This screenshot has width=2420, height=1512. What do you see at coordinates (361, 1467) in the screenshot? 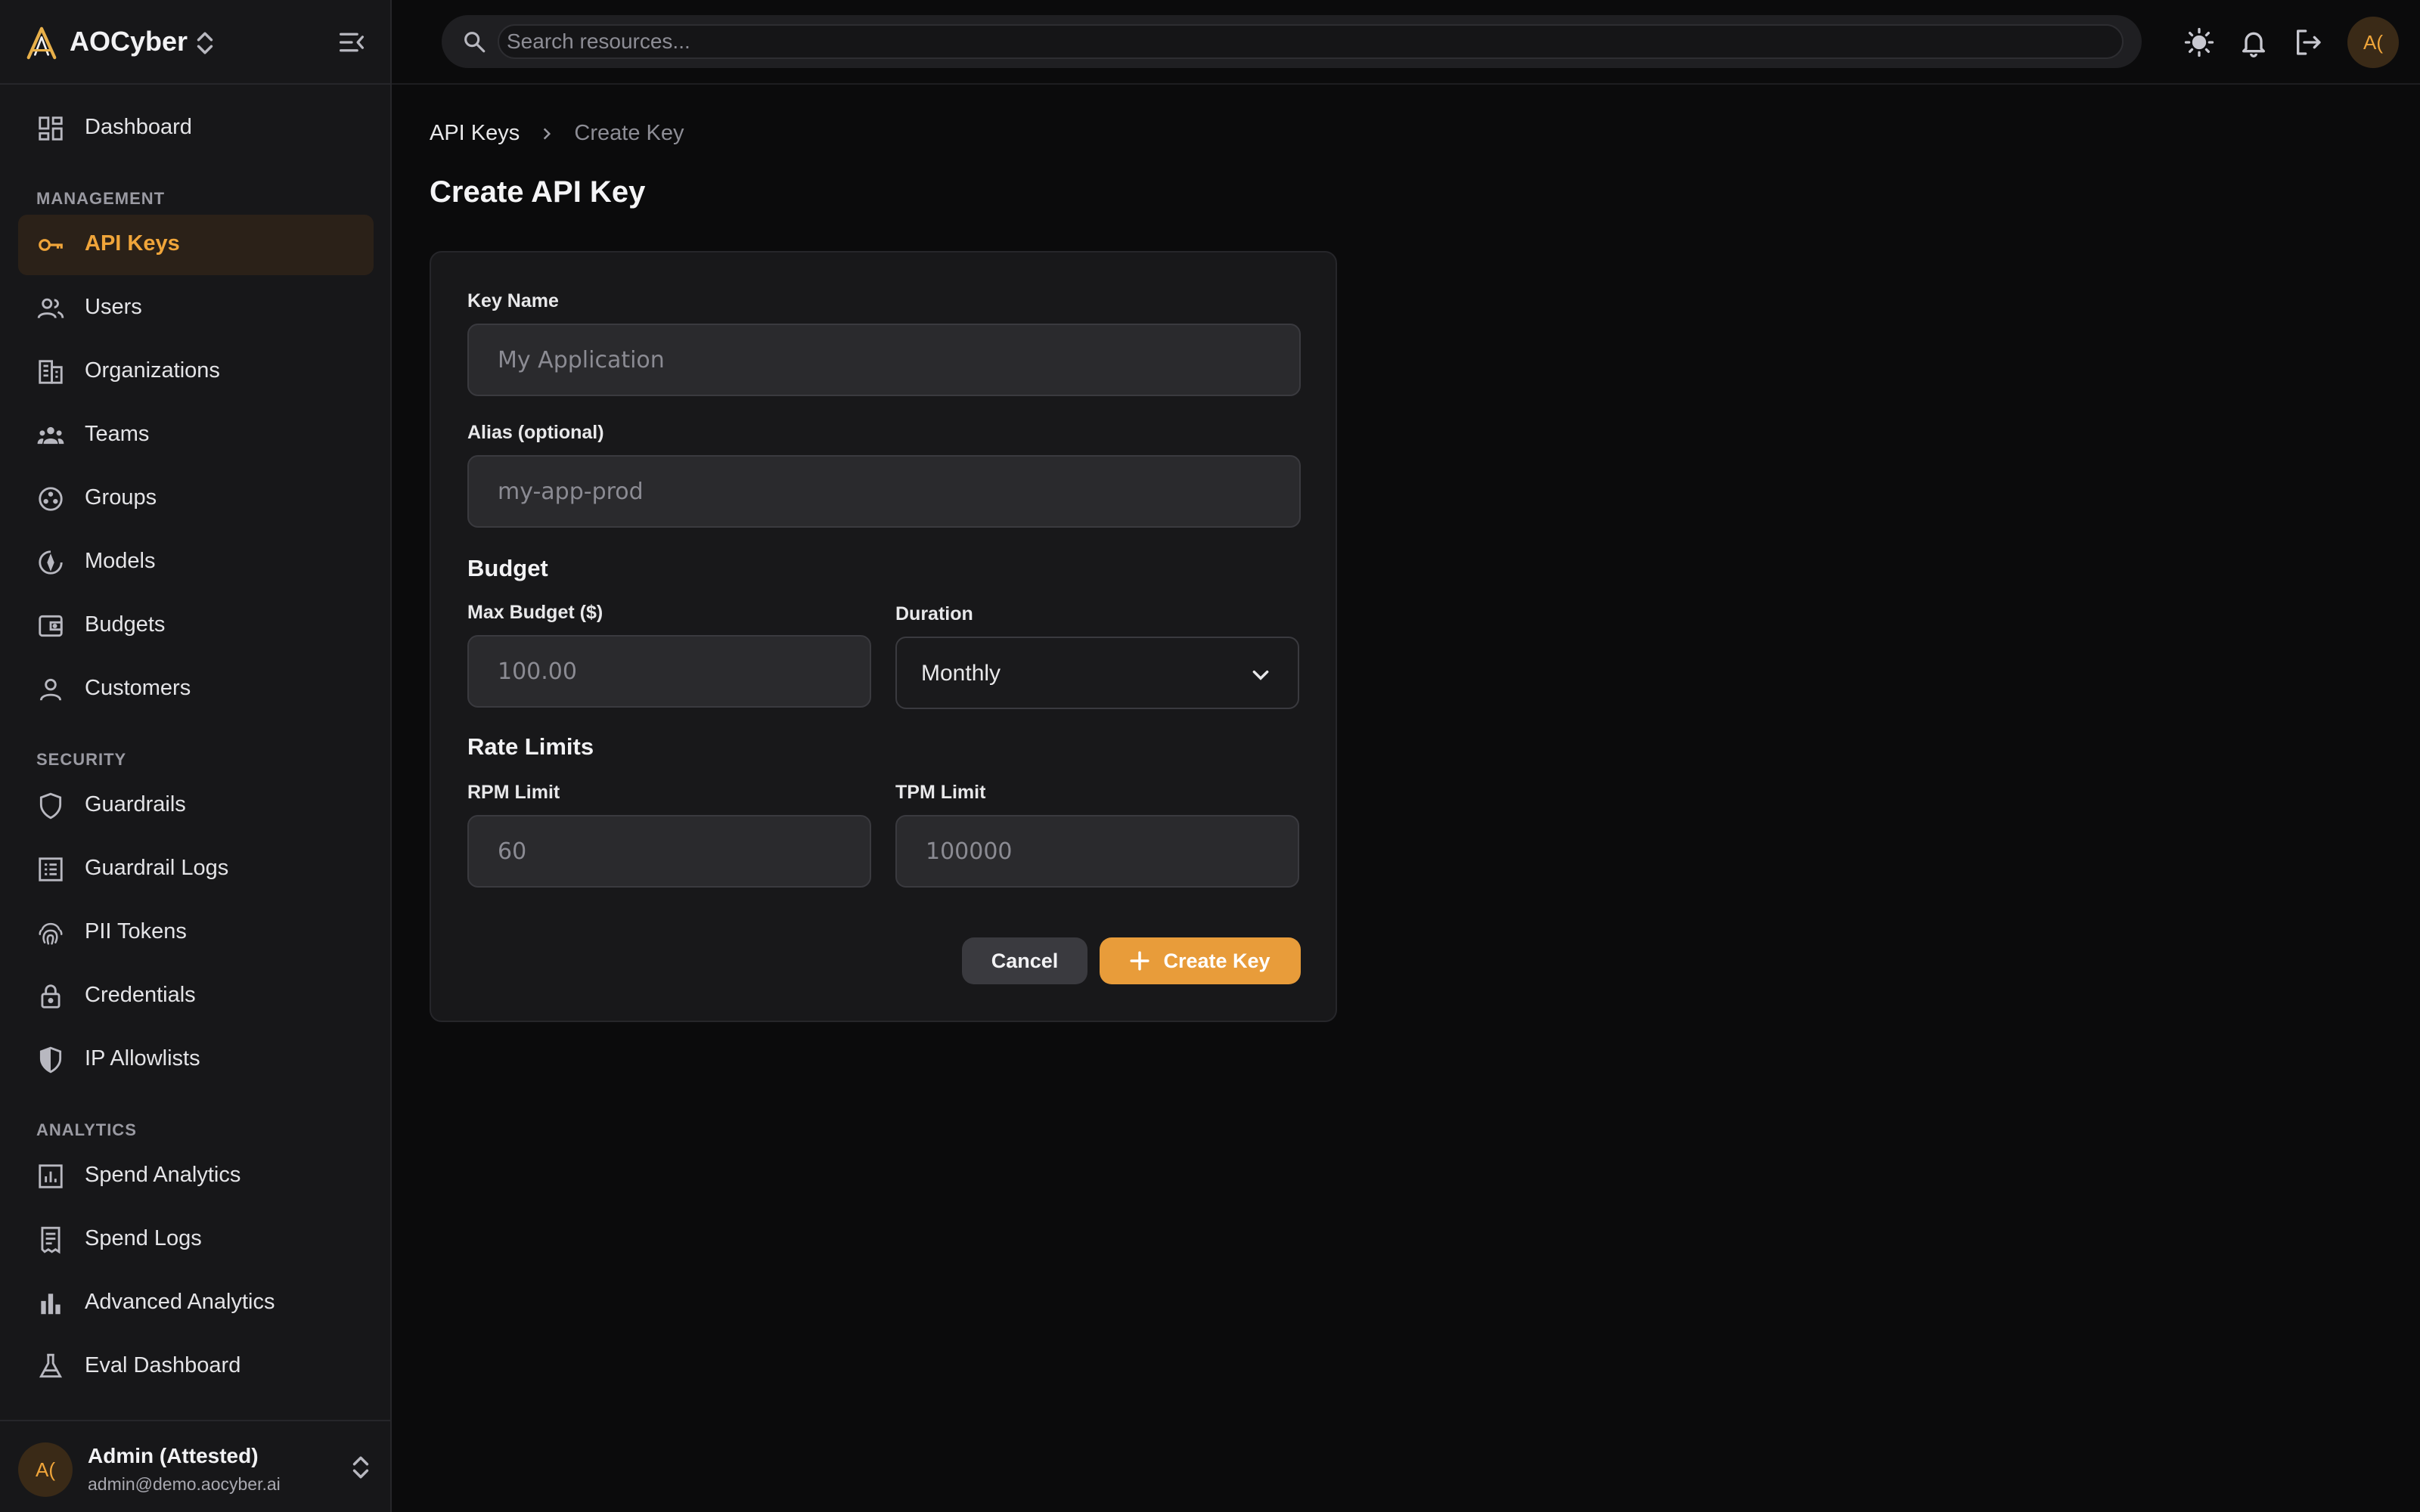
I see `expand-user-menu-icon` at bounding box center [361, 1467].